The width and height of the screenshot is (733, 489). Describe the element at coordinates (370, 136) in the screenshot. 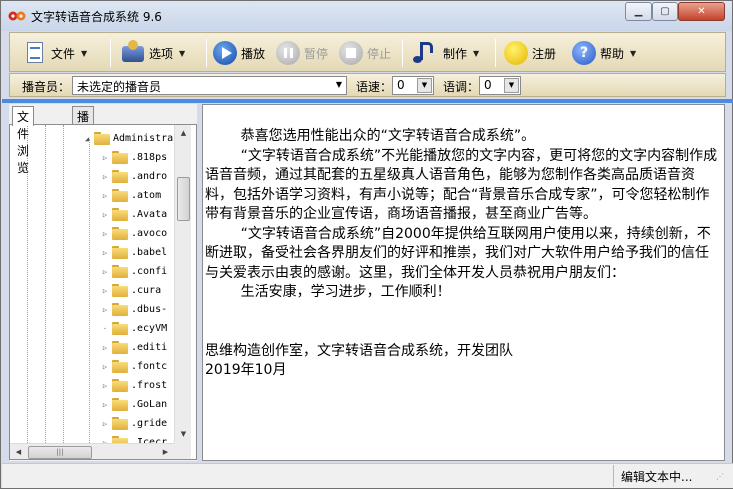

I see `editor-paragraph: 恭喜您选用性能出众的“文字转语音合成系统”。` at that location.